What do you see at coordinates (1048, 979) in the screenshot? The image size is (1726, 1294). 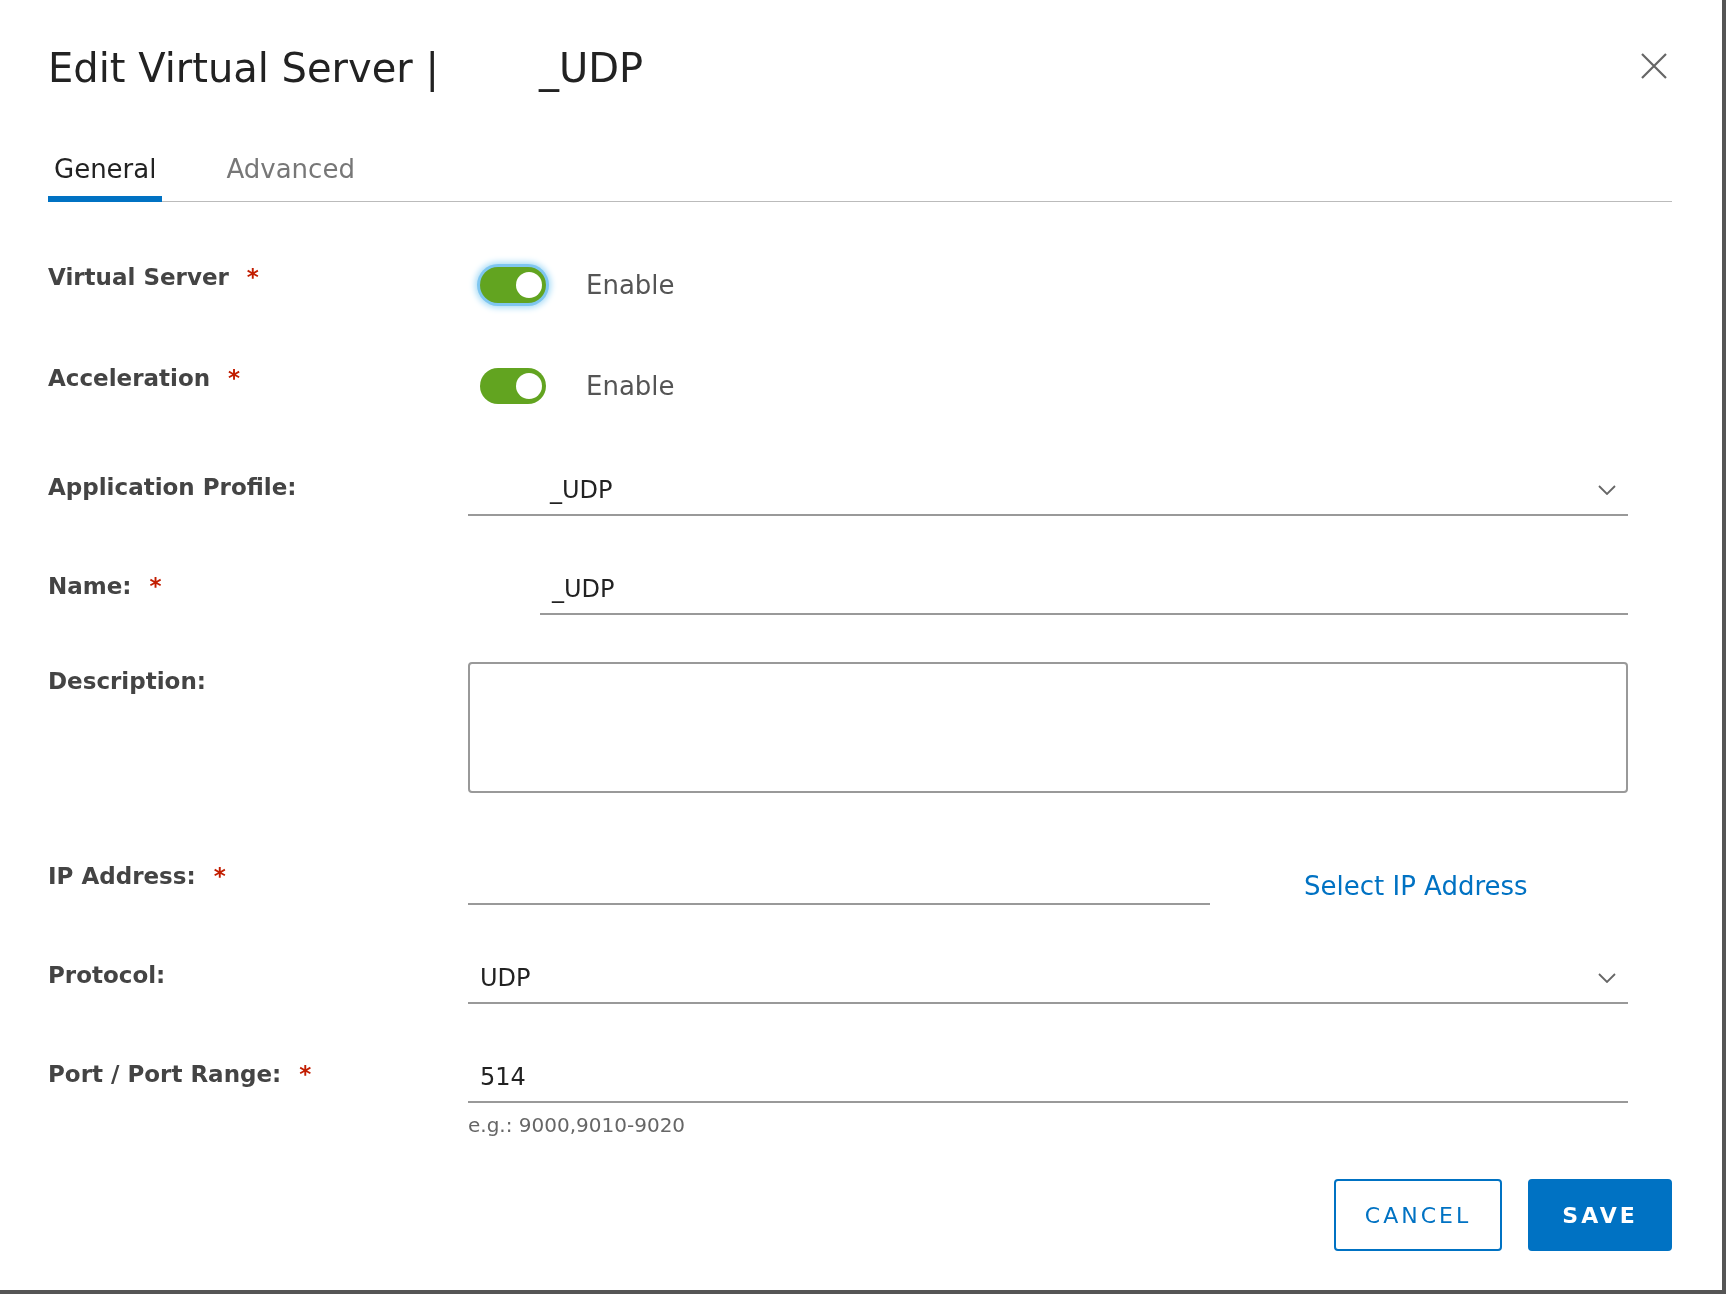 I see `dropdown-field: UDP` at bounding box center [1048, 979].